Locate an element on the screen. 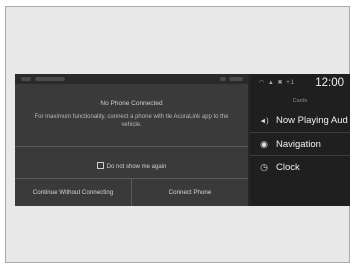 The width and height of the screenshot is (356, 268). card-label: Clock is located at coordinates (288, 167).